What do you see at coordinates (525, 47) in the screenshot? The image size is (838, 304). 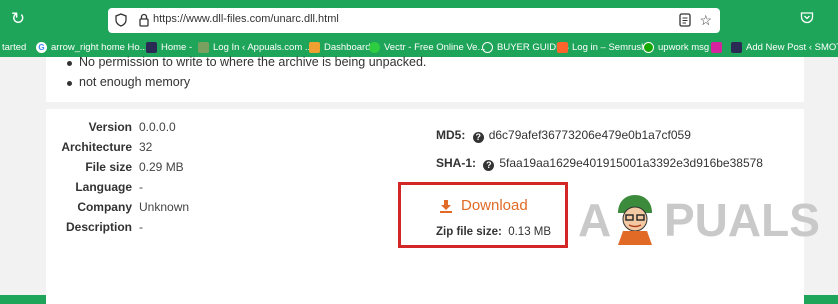 I see `bookmark-item: BUYER GUIDES` at bounding box center [525, 47].